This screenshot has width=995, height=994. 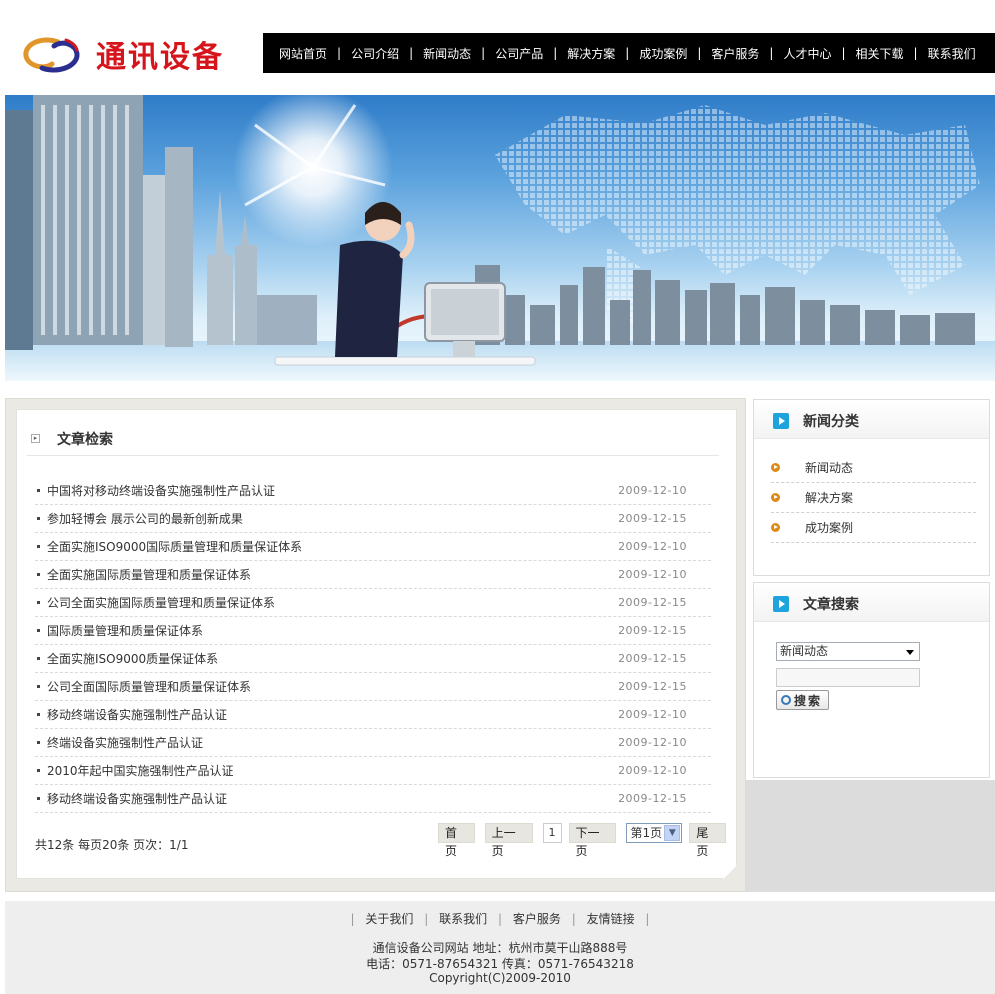 What do you see at coordinates (373, 519) in the screenshot?
I see `list-item: 参加轻博会 展示公司的最新创新成果 2009-12-15` at bounding box center [373, 519].